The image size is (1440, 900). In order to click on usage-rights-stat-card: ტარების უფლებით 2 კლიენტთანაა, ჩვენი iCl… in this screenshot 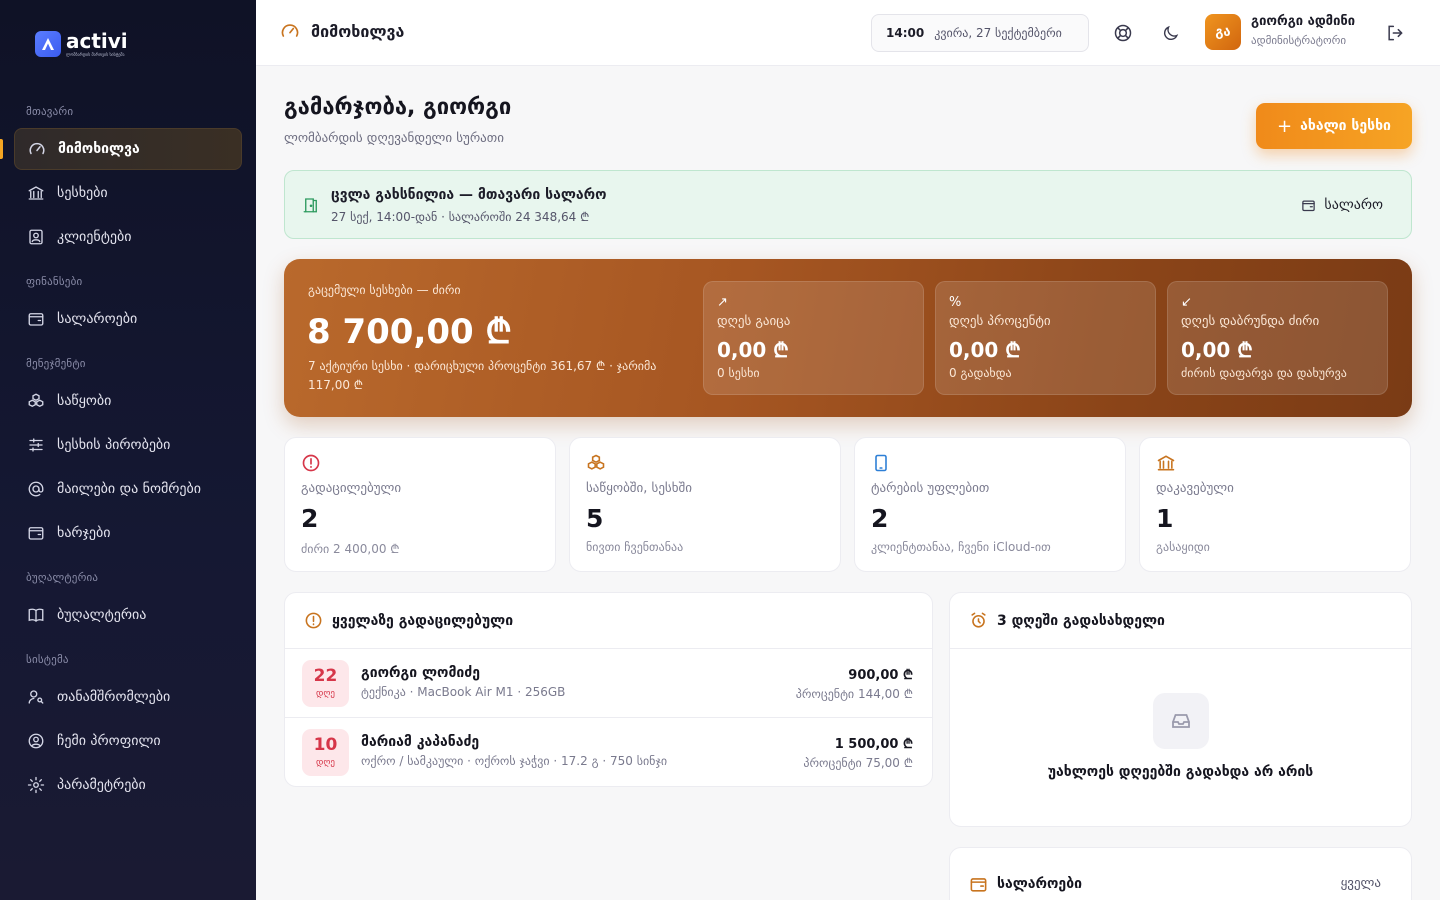, I will do `click(990, 504)`.